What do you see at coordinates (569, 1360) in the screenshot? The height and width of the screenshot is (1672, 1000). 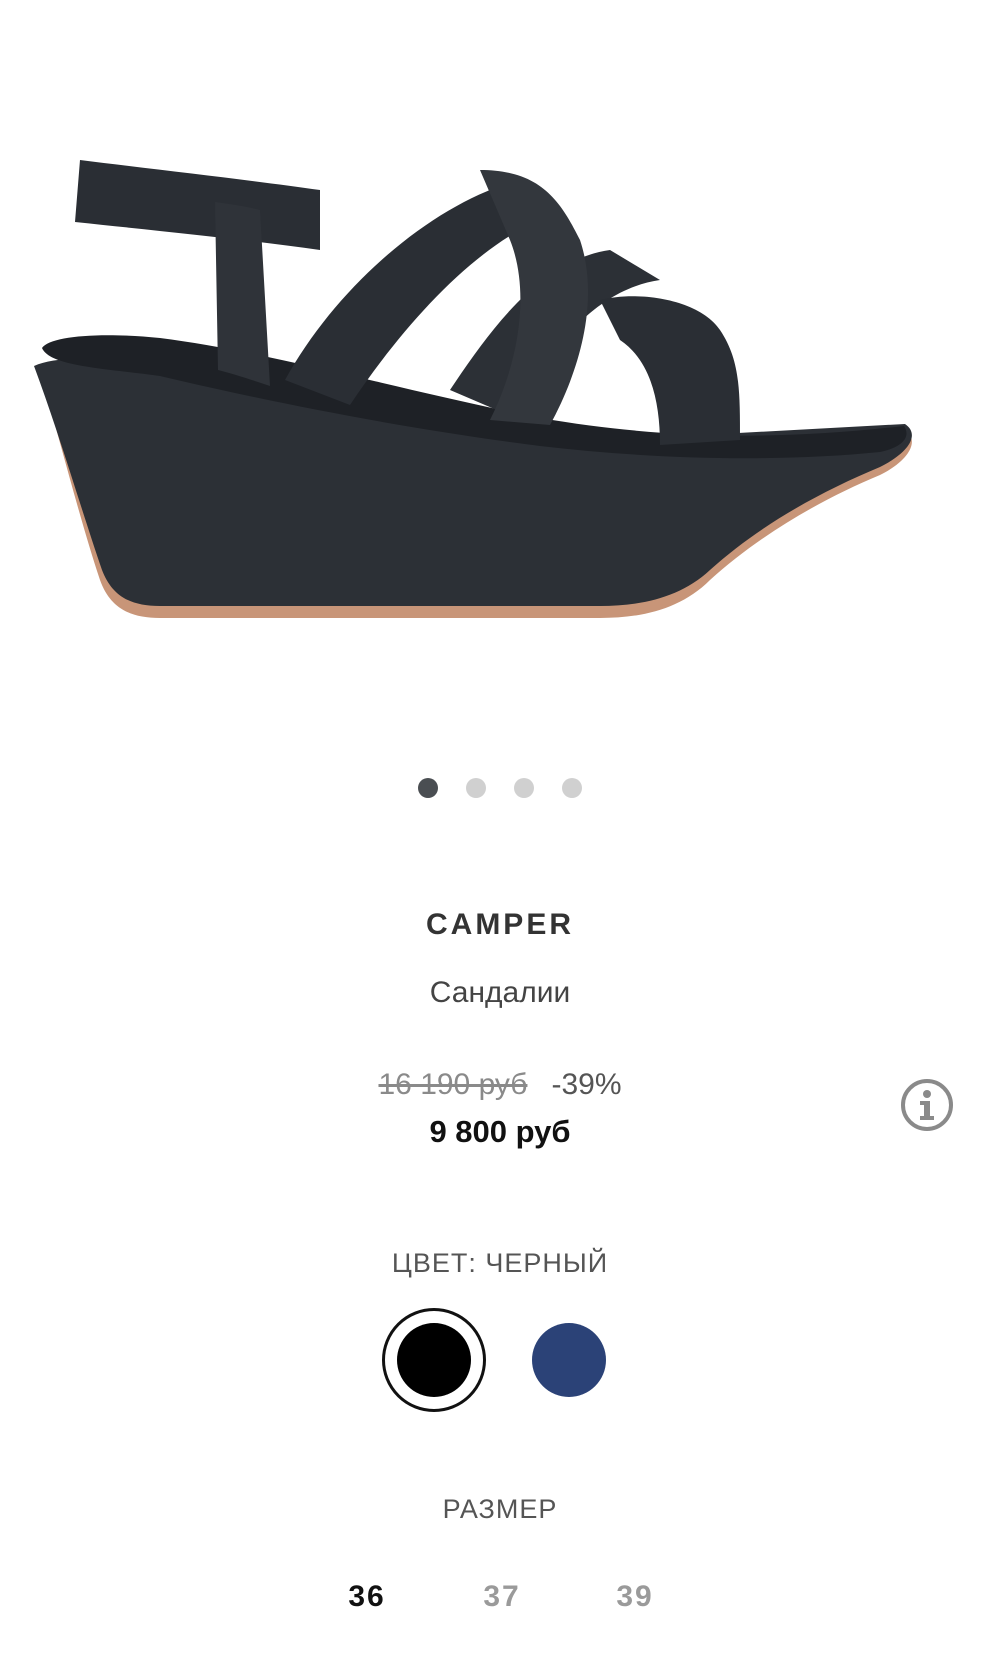 I see `color-swatch-blue` at bounding box center [569, 1360].